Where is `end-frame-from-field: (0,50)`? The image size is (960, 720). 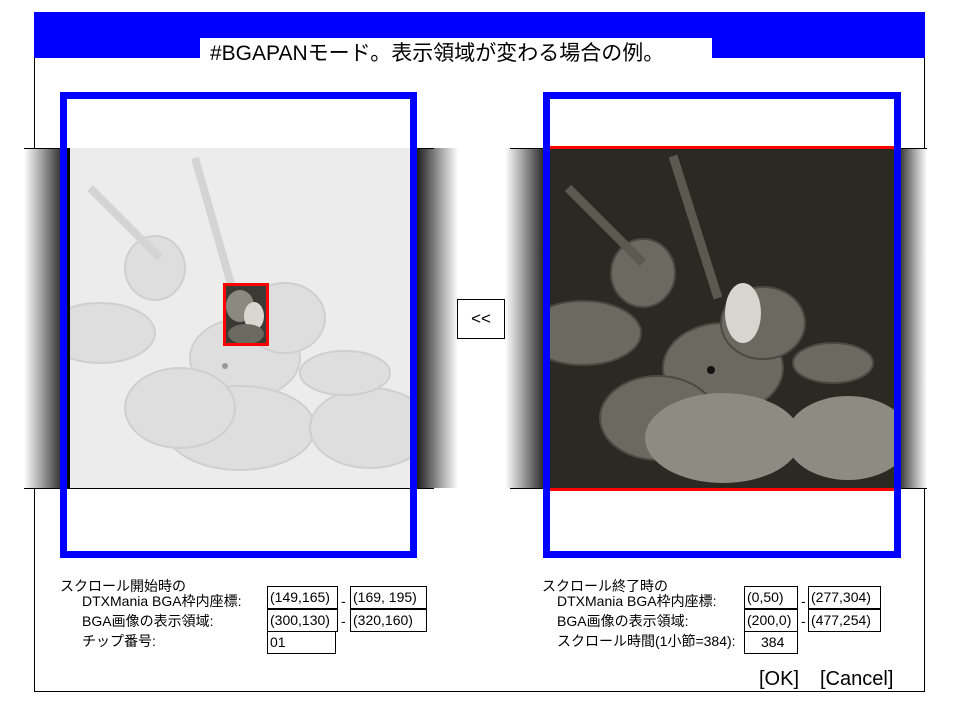
end-frame-from-field: (0,50) is located at coordinates (771, 597).